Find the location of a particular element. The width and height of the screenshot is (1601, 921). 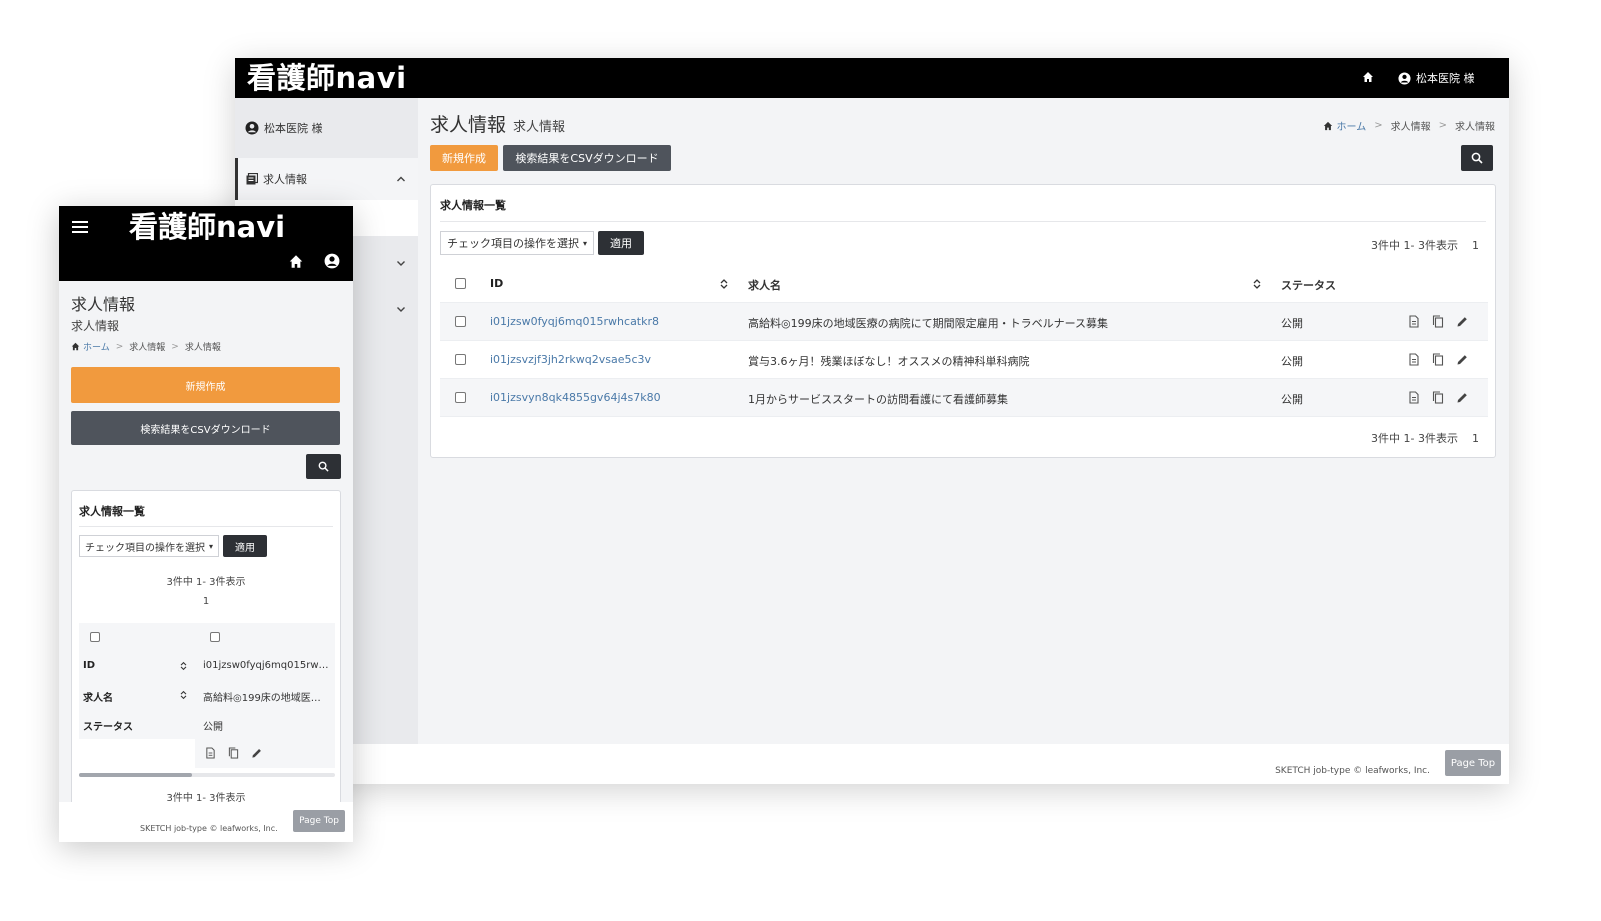

sidebar-user-label: 松本医院 様 is located at coordinates (293, 128).